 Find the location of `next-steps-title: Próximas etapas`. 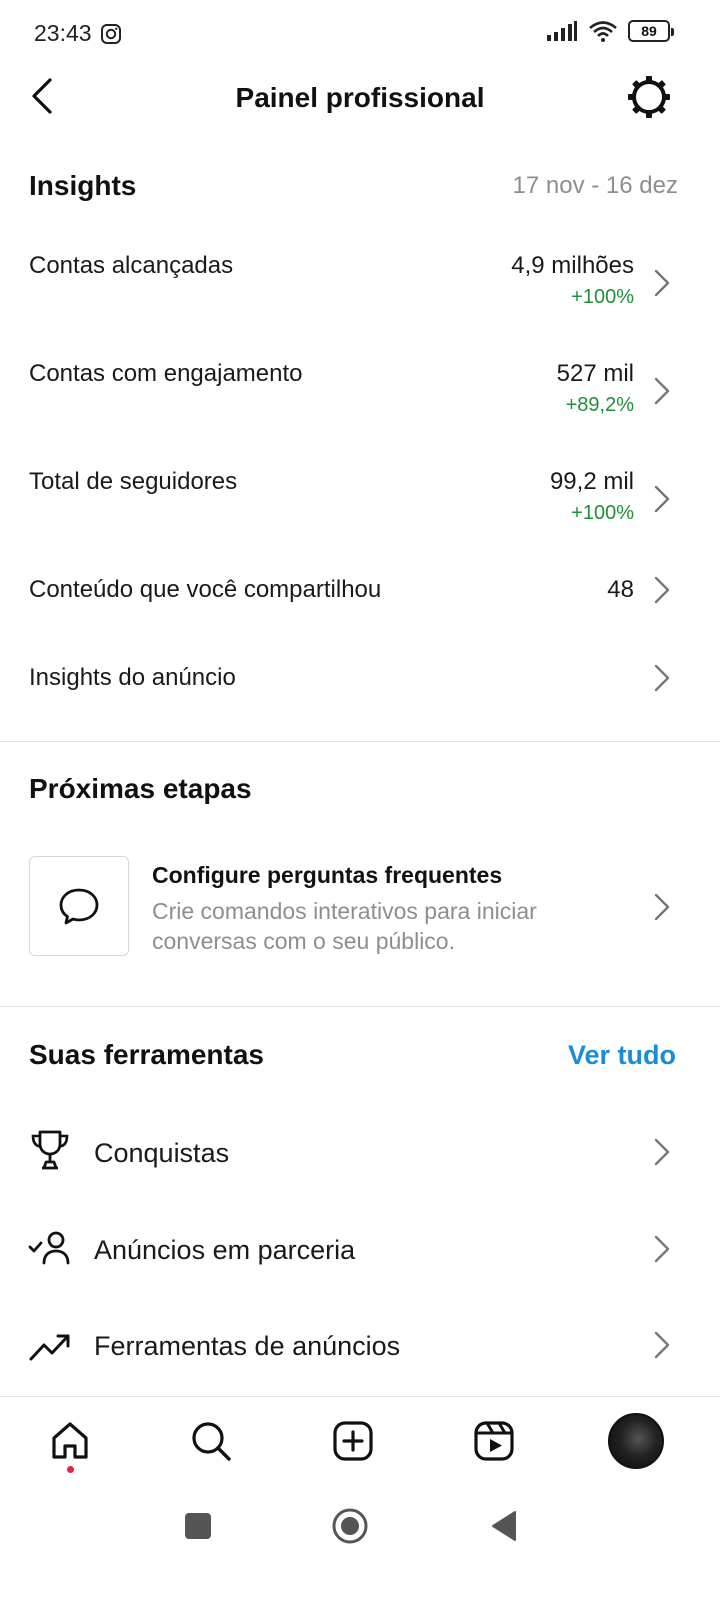

next-steps-title: Próximas etapas is located at coordinates (140, 788).